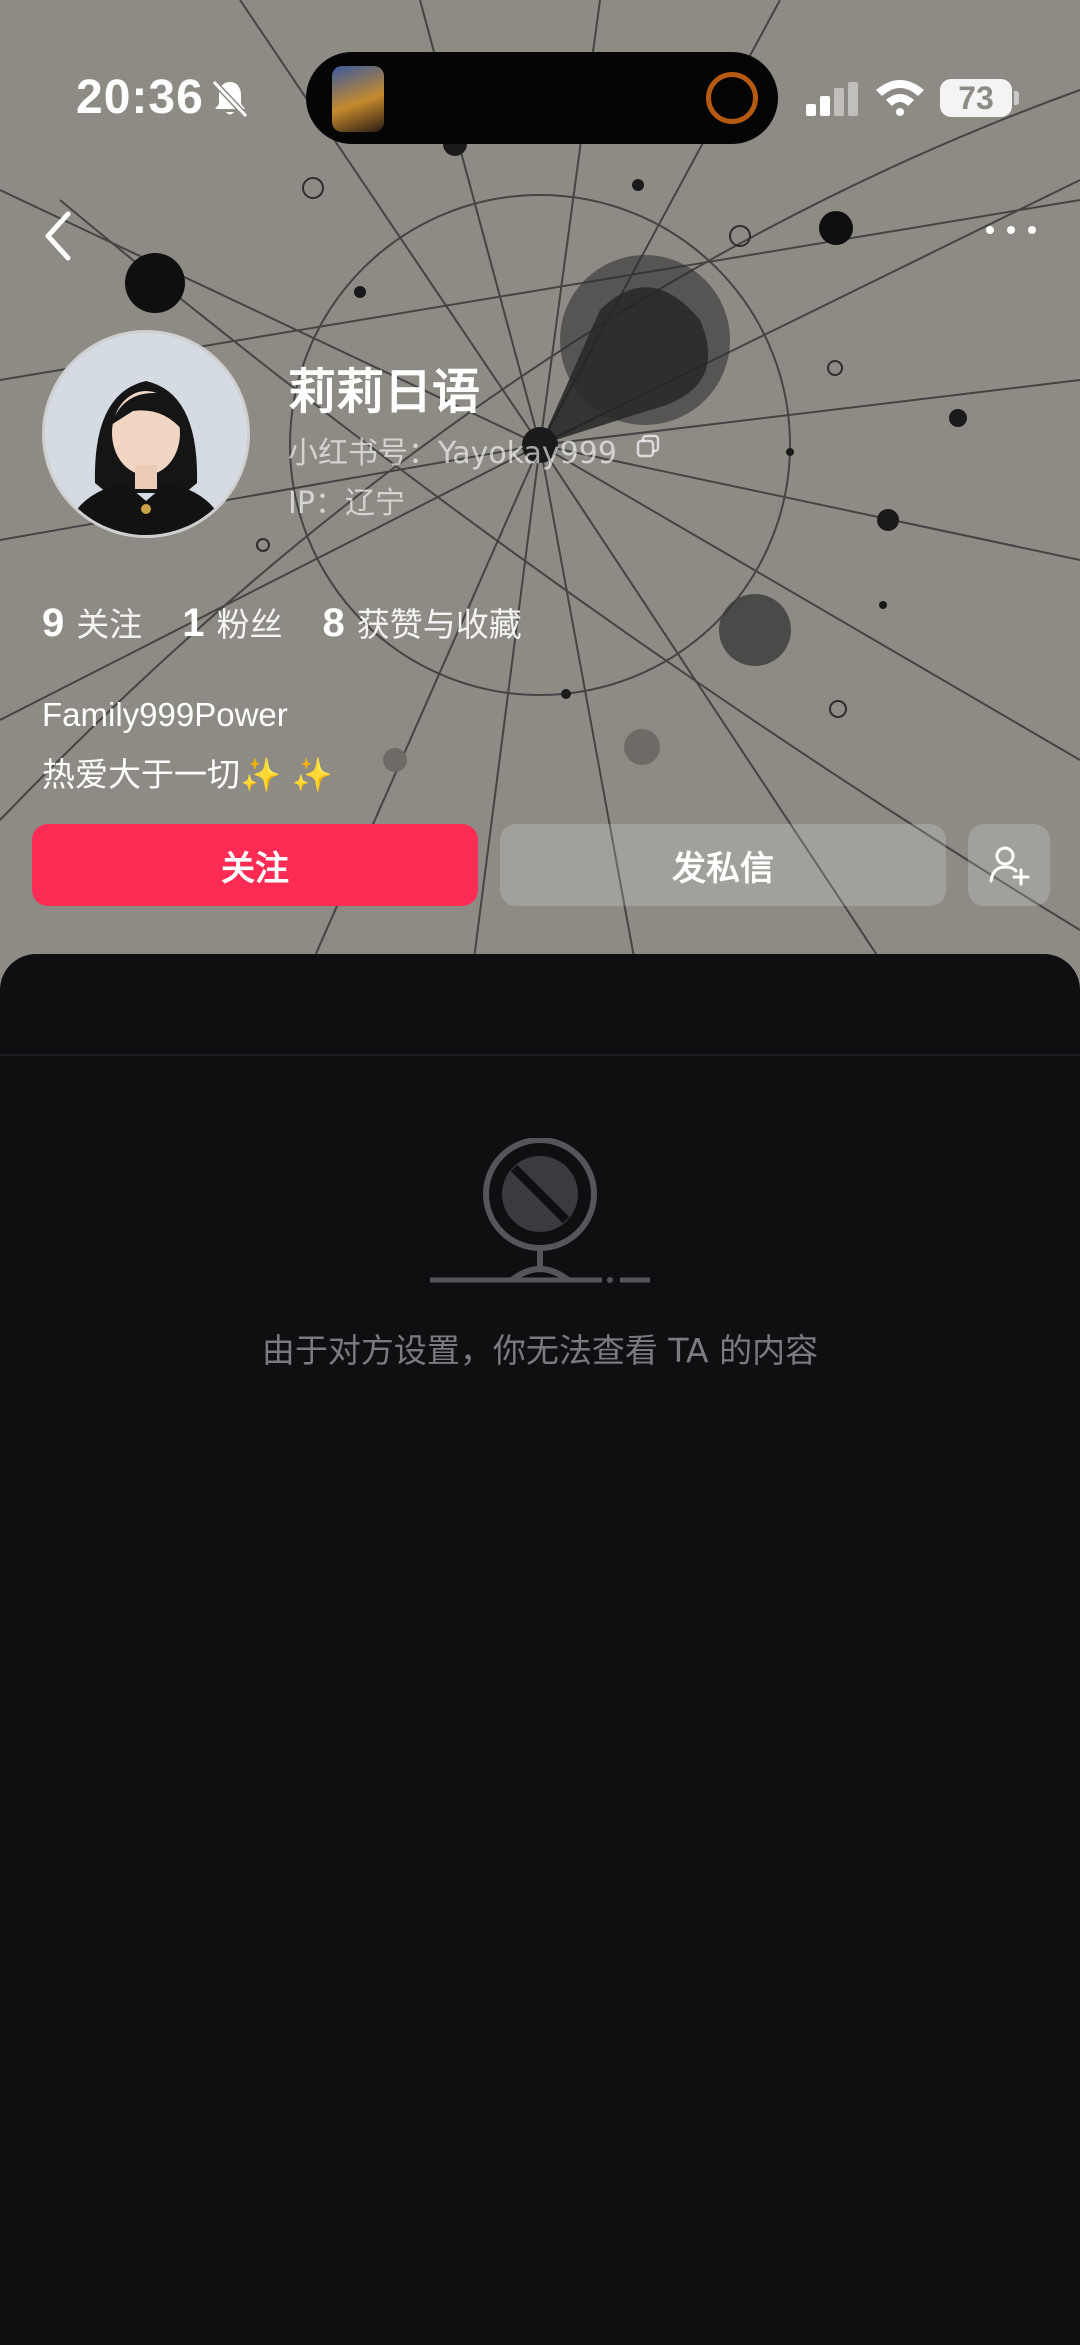 This screenshot has width=1080, height=2345. I want to click on bell-muted-icon, so click(230, 98).